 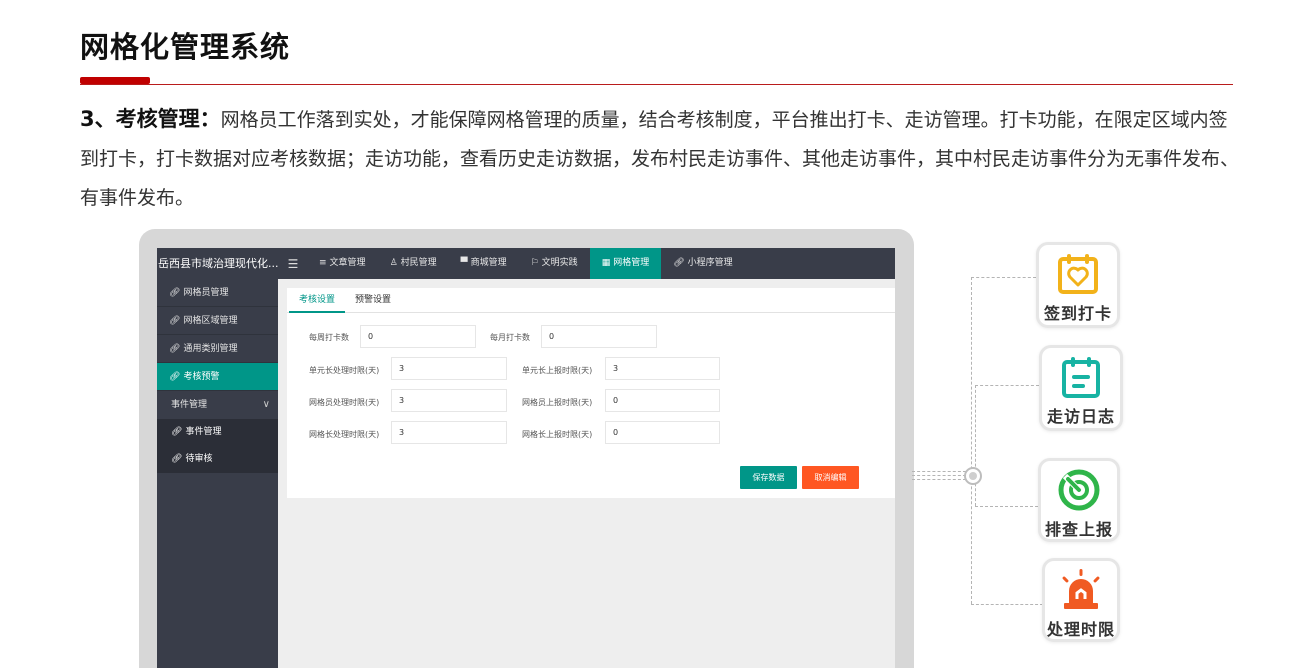 I want to click on user-icon: ♙, so click(x=393, y=263).